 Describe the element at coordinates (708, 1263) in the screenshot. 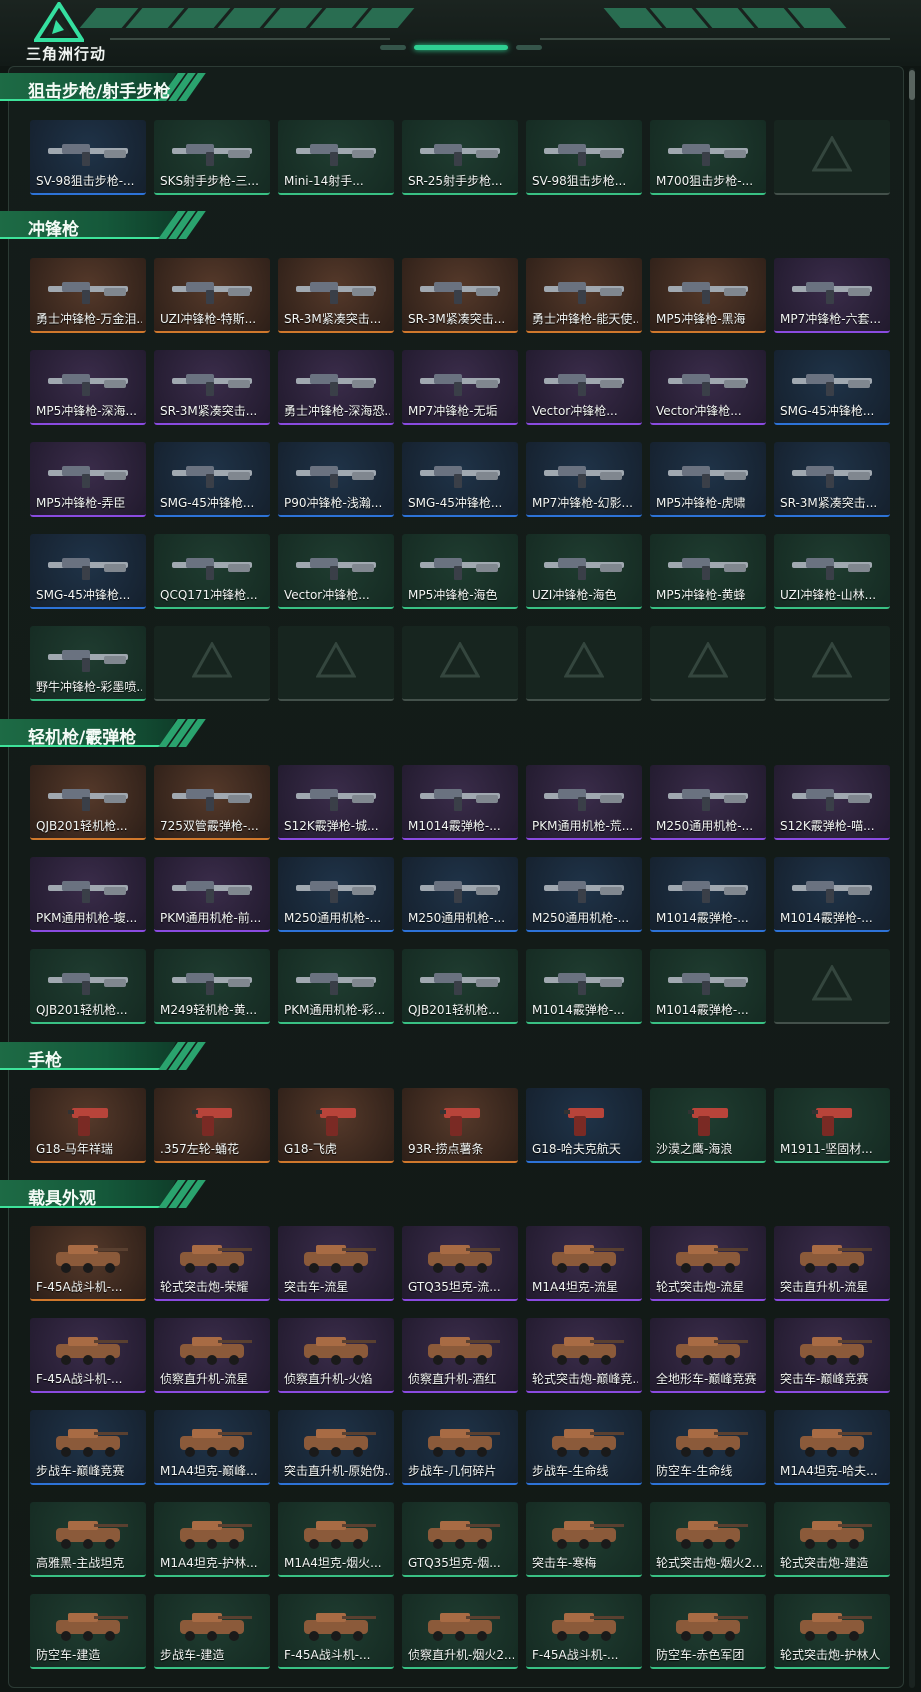

I see `skin-card: 轮式突击炮-流星` at that location.